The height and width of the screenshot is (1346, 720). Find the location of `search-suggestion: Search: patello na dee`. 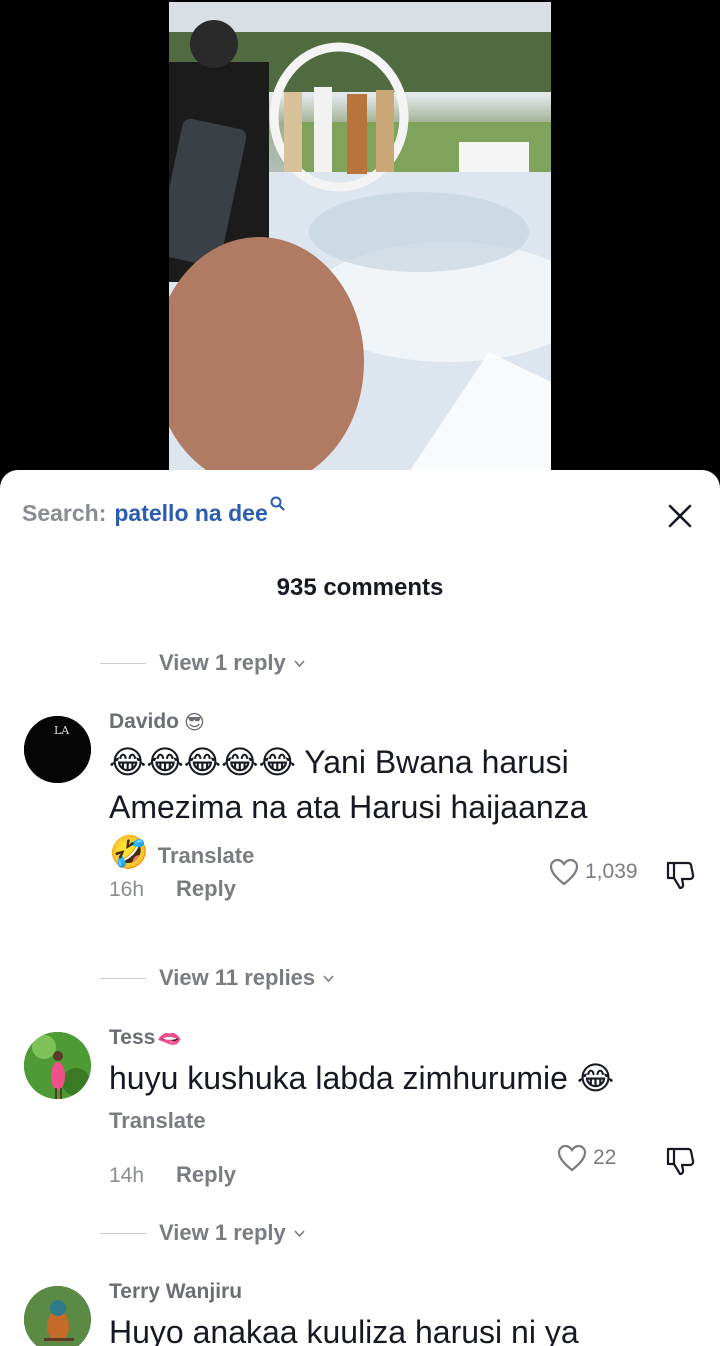

search-suggestion: Search: patello na dee is located at coordinates (153, 515).